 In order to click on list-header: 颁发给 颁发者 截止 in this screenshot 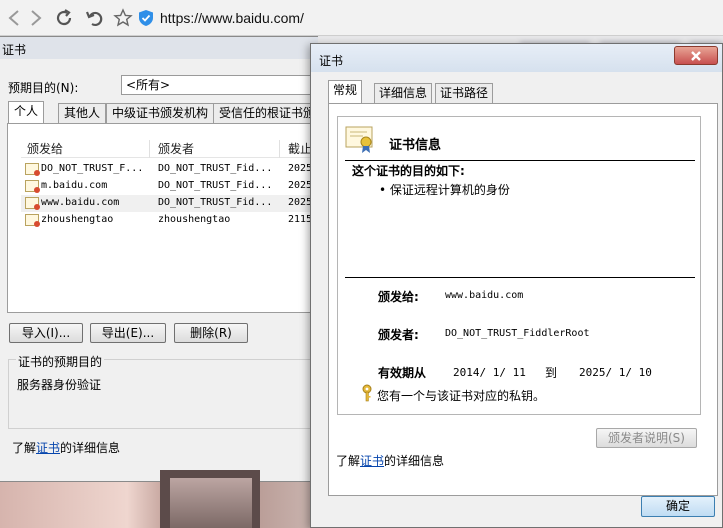, I will do `click(169, 147)`.